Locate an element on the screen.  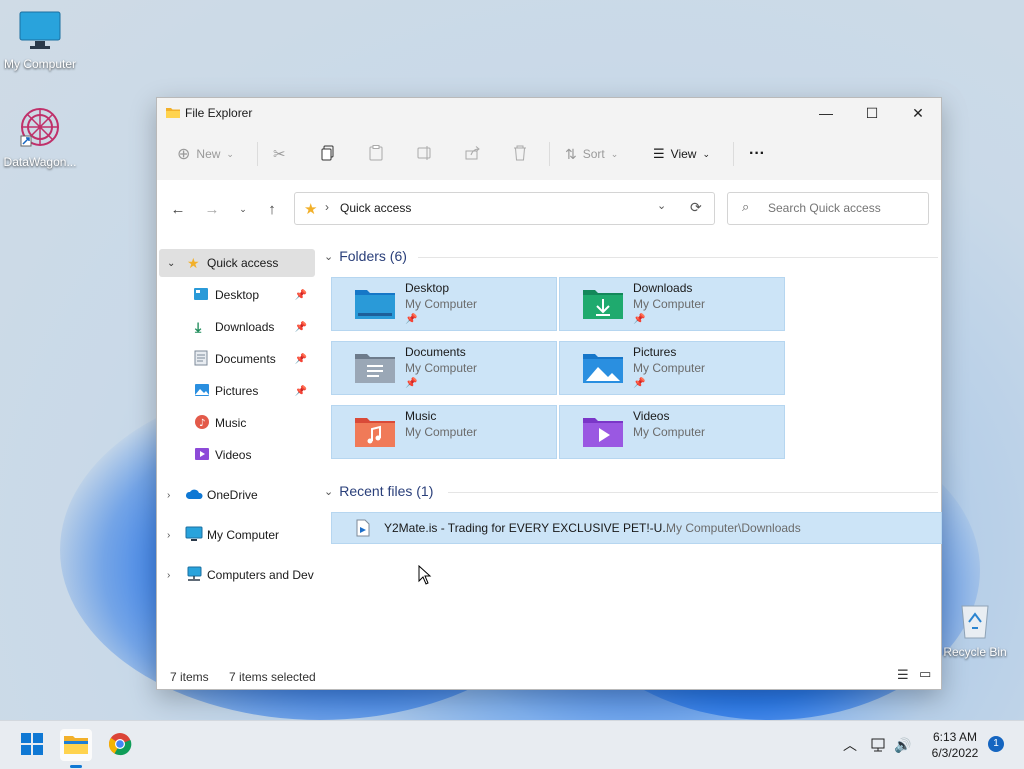
close-button: ✕ is located at coordinates (918, 113).